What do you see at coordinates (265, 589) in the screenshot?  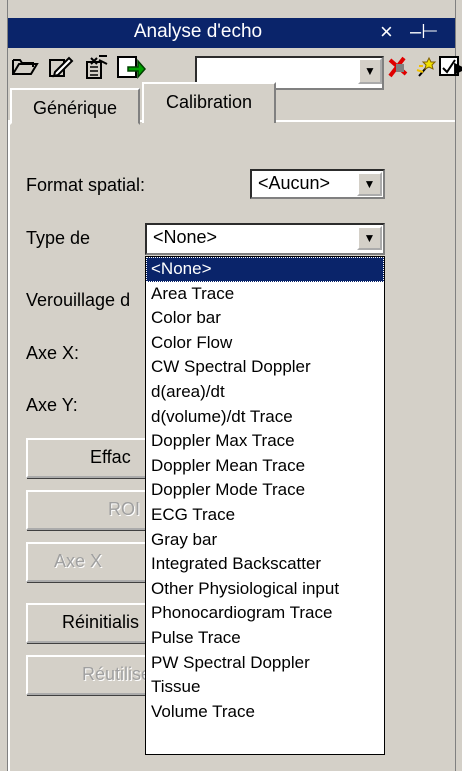 I see `dropdown-item: Other Physiological input` at bounding box center [265, 589].